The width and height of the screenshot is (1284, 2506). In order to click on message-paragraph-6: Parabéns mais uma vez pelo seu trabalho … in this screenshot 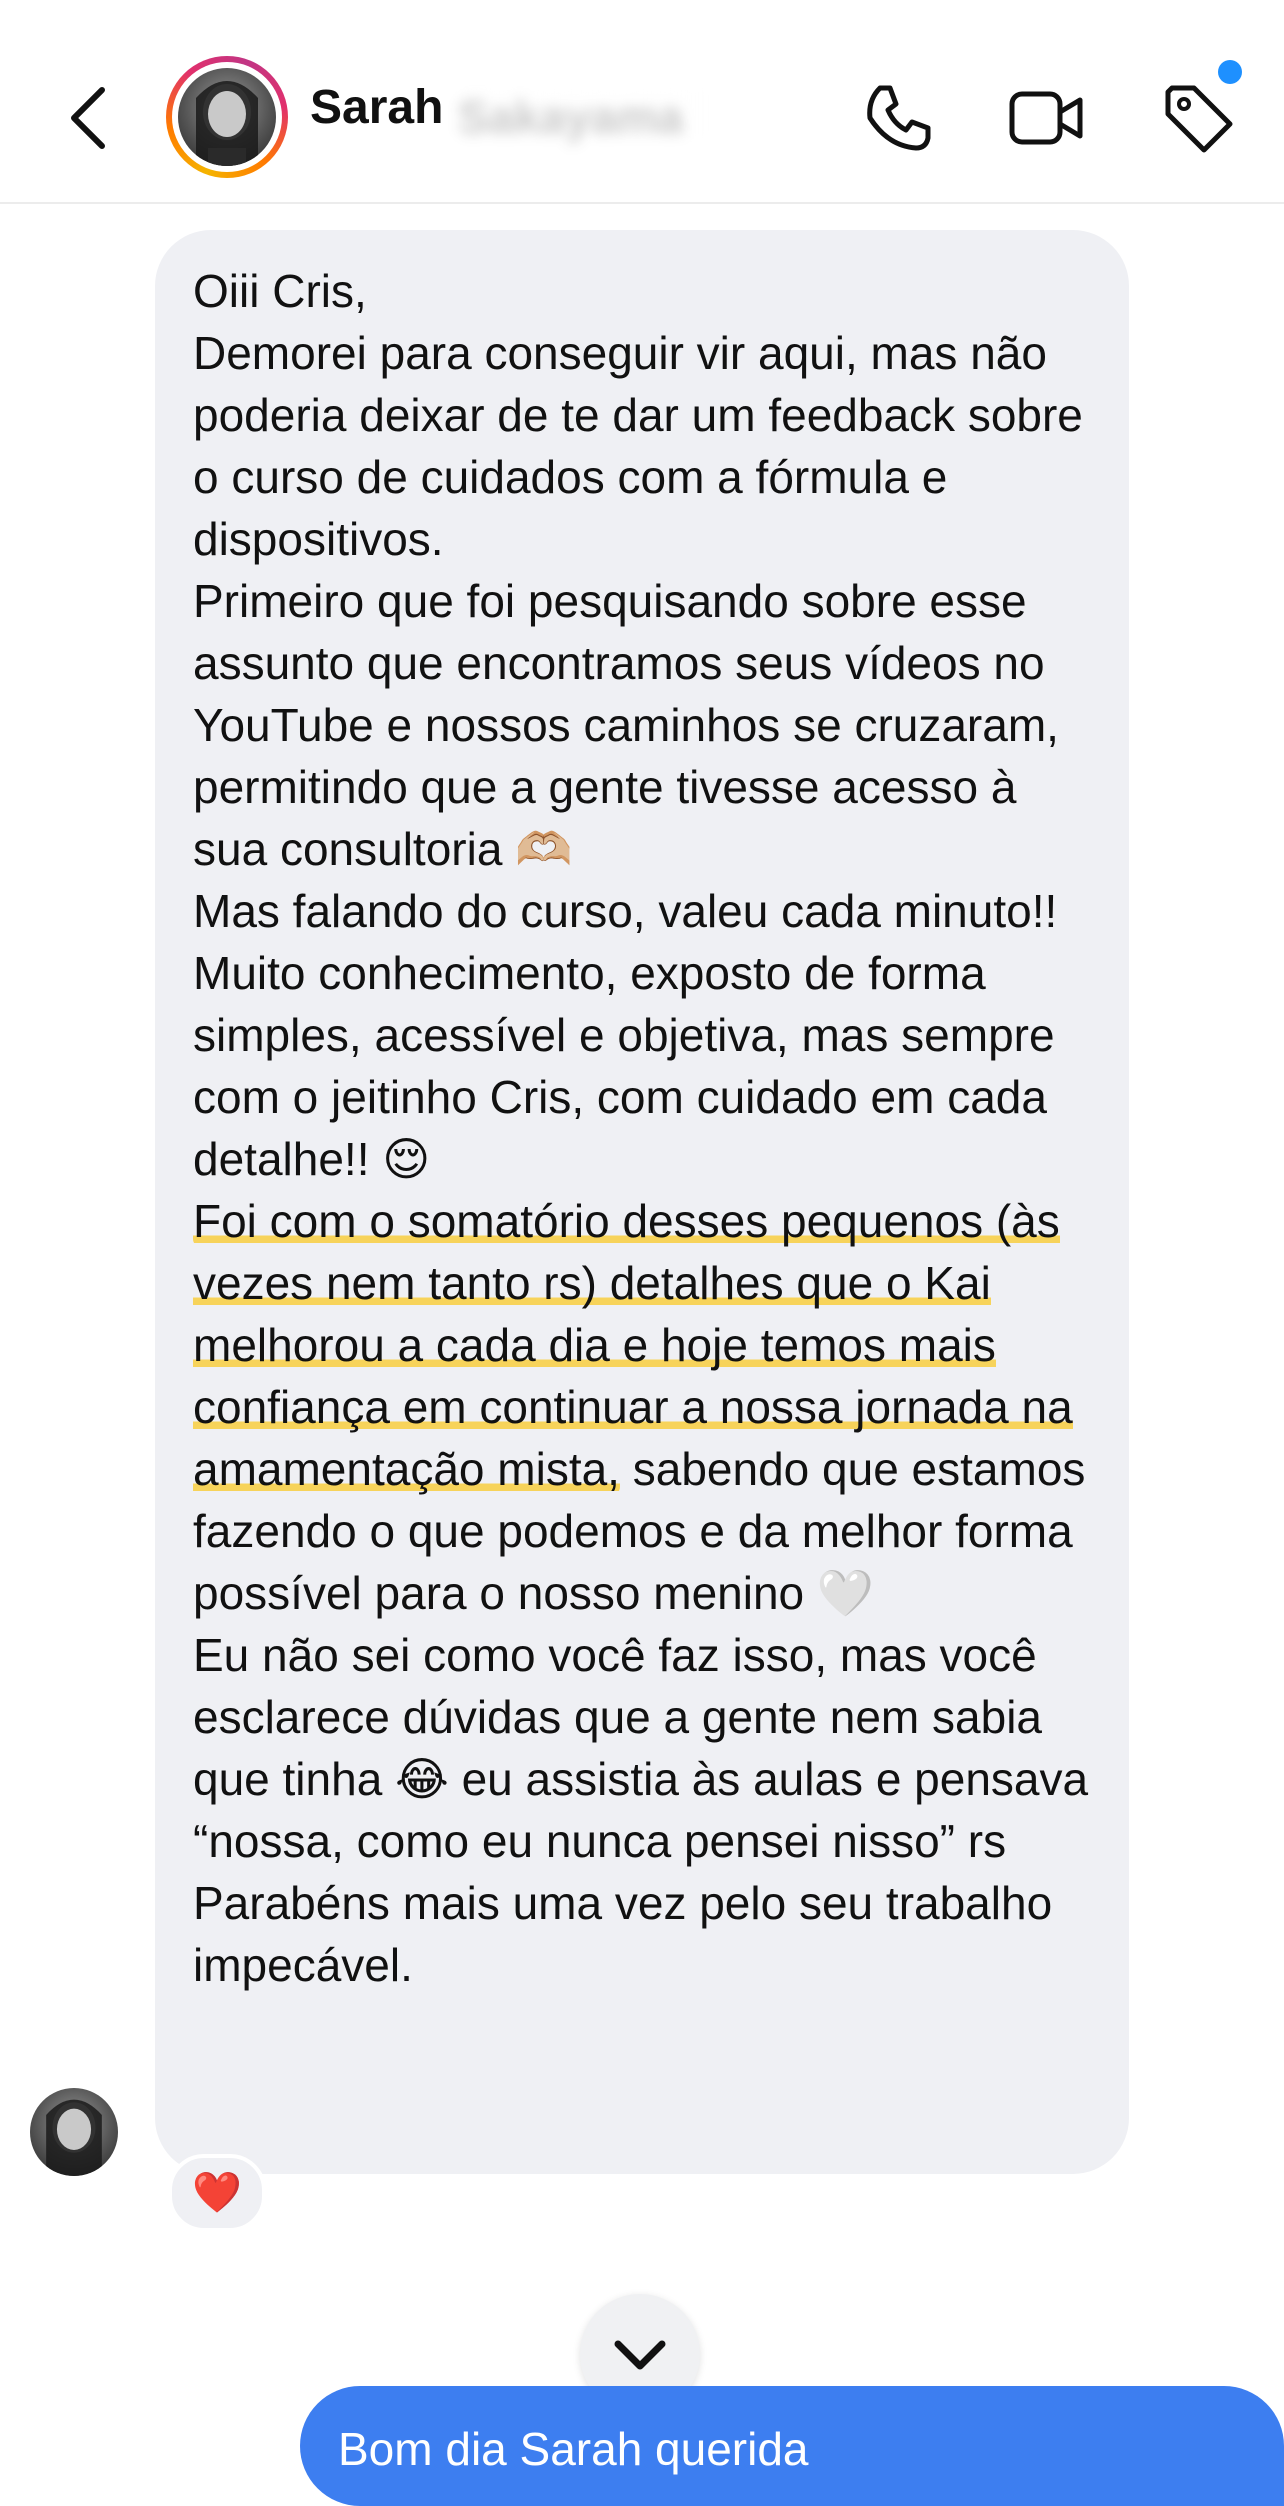, I will do `click(623, 1934)`.